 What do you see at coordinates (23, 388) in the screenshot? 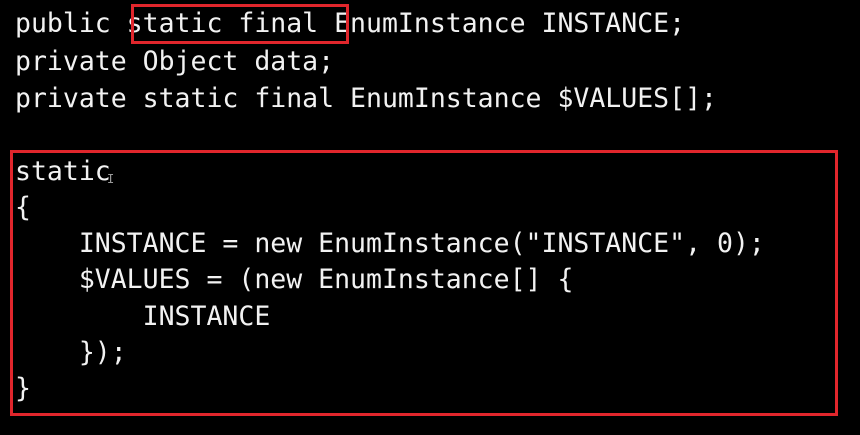
I see `code-line: }` at bounding box center [23, 388].